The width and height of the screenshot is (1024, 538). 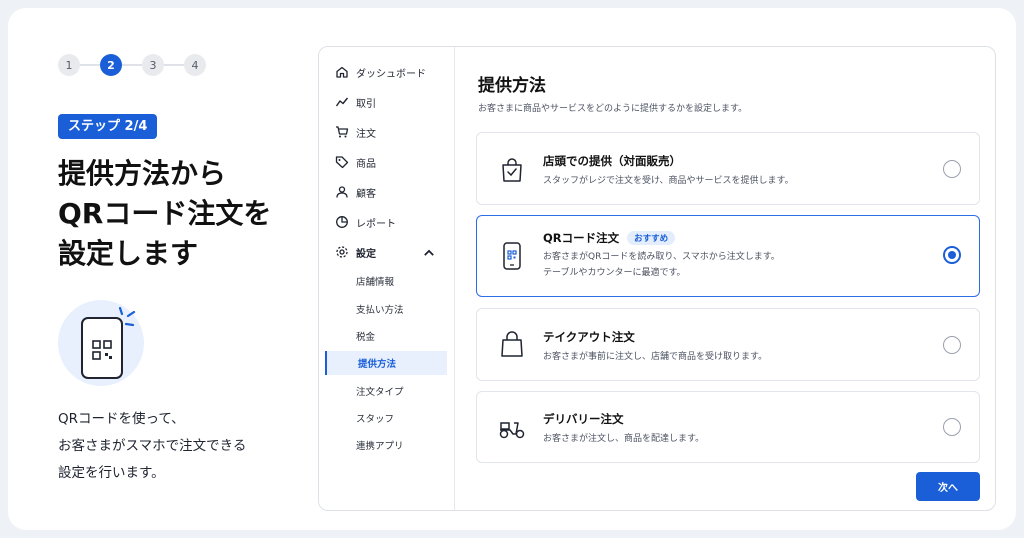 I want to click on description-line-3: 設定を行います。, so click(x=111, y=473).